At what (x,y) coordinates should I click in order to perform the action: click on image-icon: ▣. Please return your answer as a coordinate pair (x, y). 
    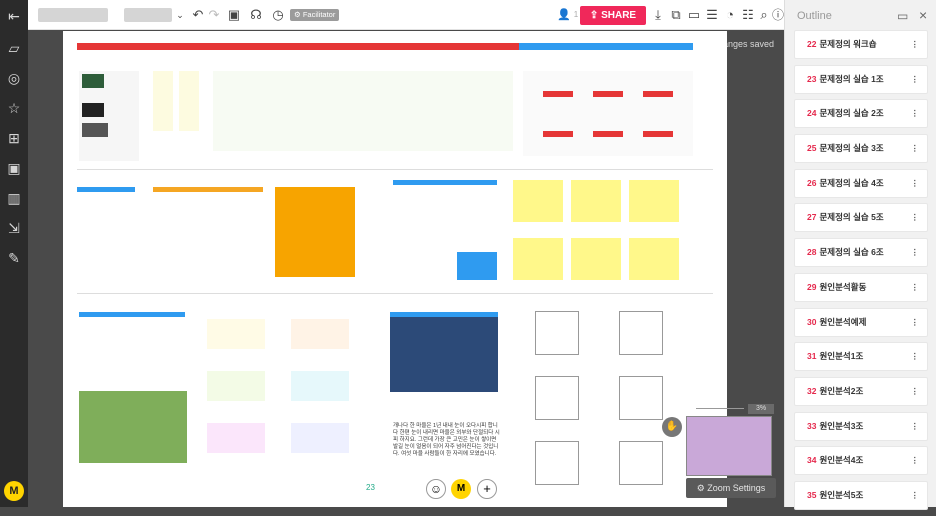
    Looking at the image, I should click on (14, 168).